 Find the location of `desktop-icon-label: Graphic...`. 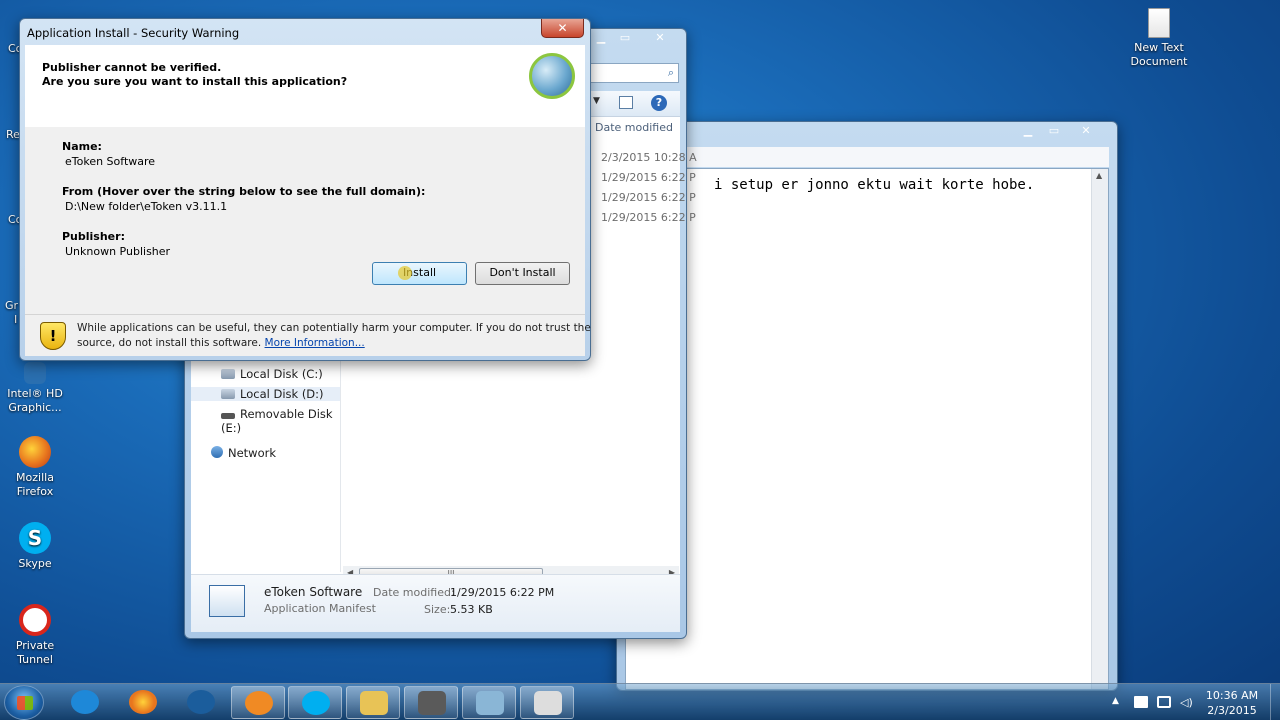

desktop-icon-label: Graphic... is located at coordinates (35, 407).